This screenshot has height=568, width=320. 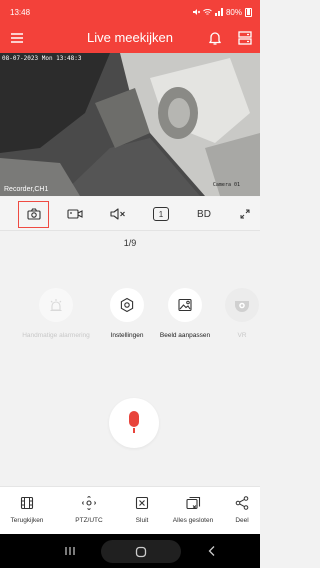 What do you see at coordinates (42, 58) in the screenshot?
I see `video-timestamp: 08-07-2023 Mon 13:48:3` at bounding box center [42, 58].